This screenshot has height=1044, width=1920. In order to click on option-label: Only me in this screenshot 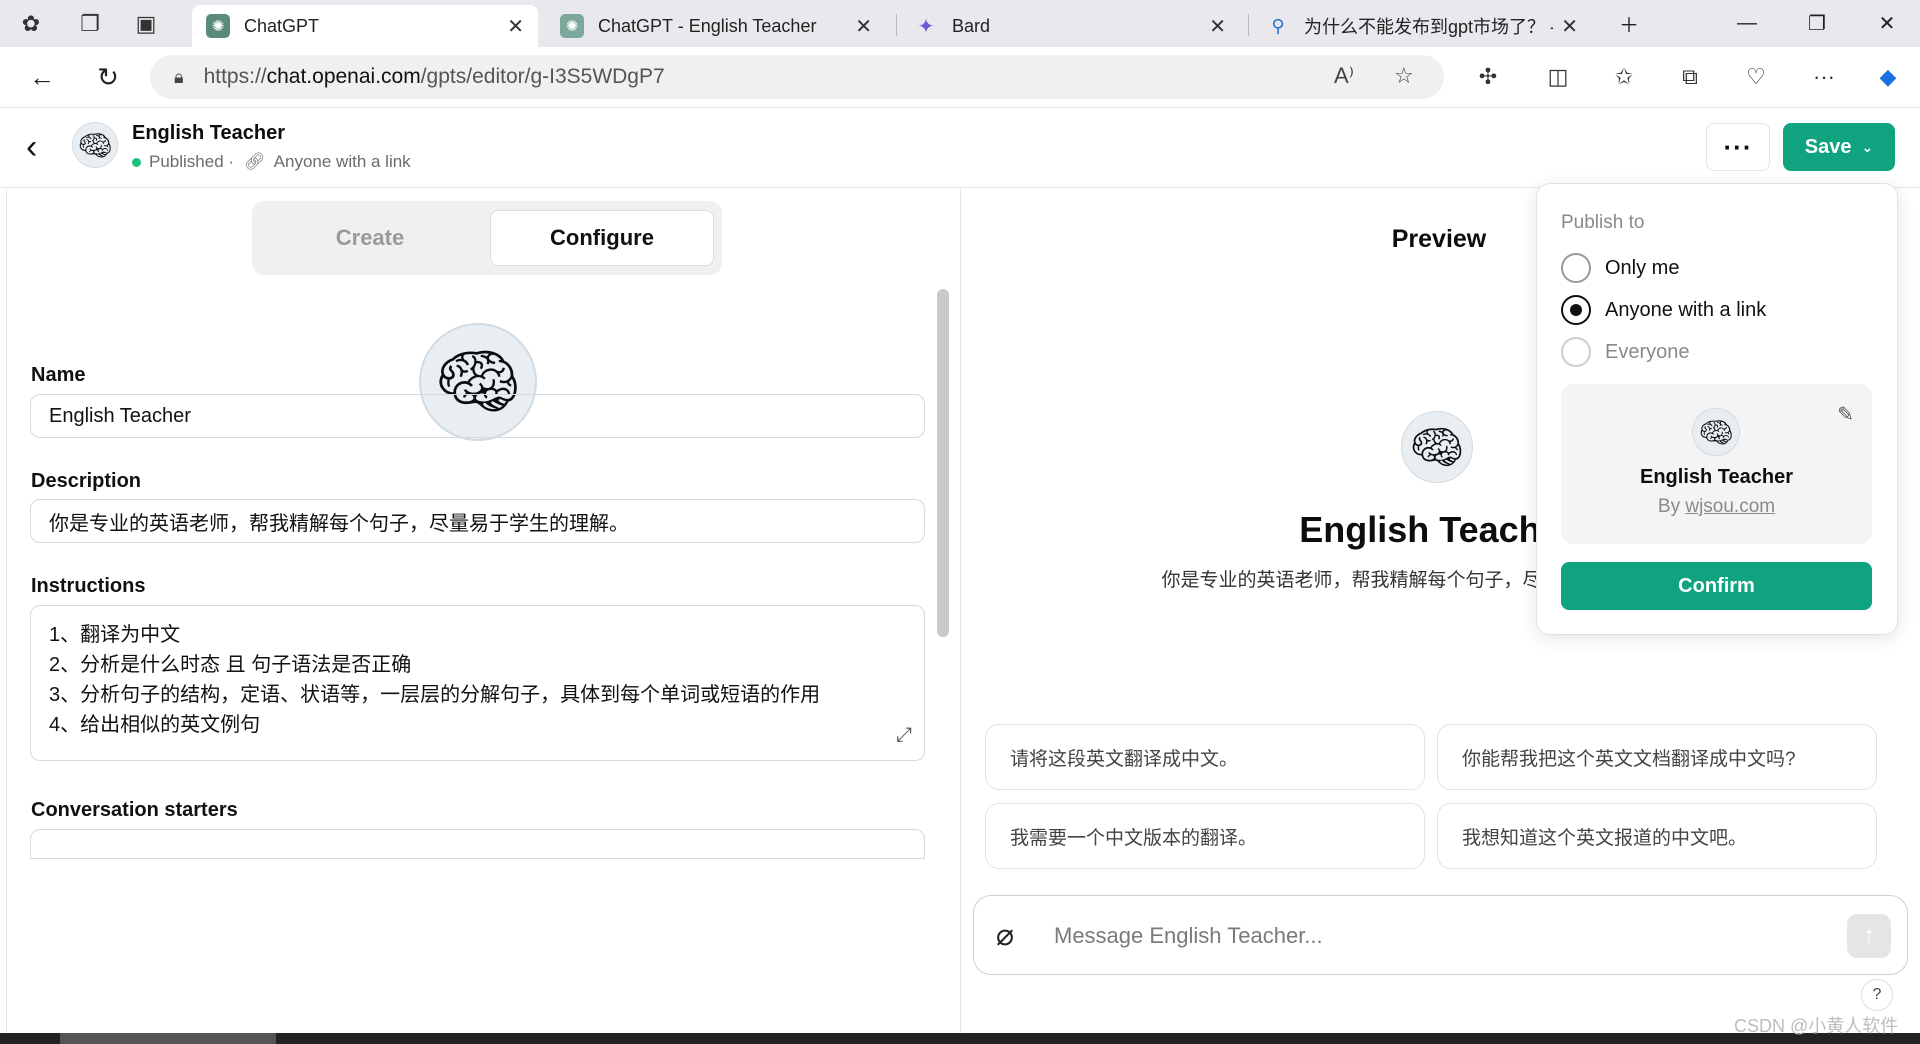, I will do `click(1642, 267)`.